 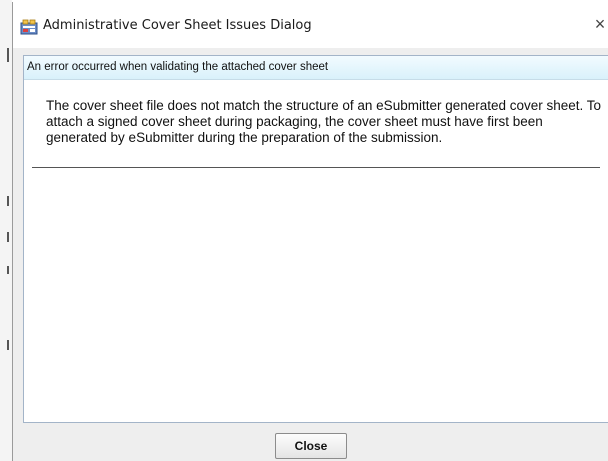 I want to click on window-title: Administrative Cover Sheet Issues Dialog, so click(x=177, y=25).